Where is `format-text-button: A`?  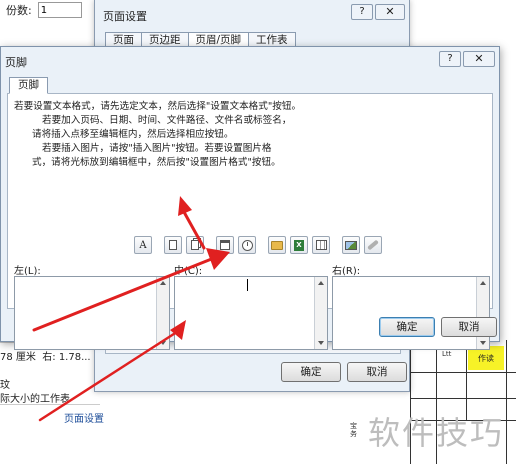
format-text-button: A is located at coordinates (143, 245).